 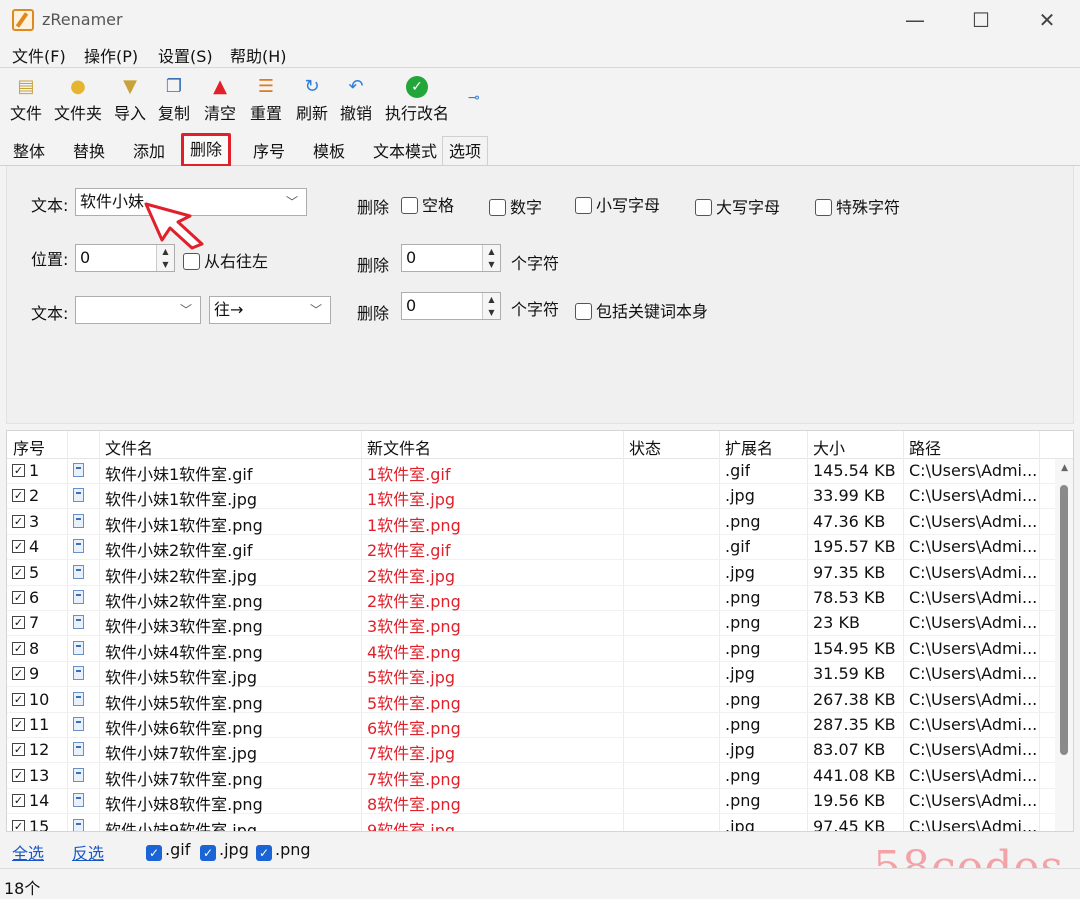 What do you see at coordinates (258, 55) in the screenshot?
I see `menu-help: 帮助(H)` at bounding box center [258, 55].